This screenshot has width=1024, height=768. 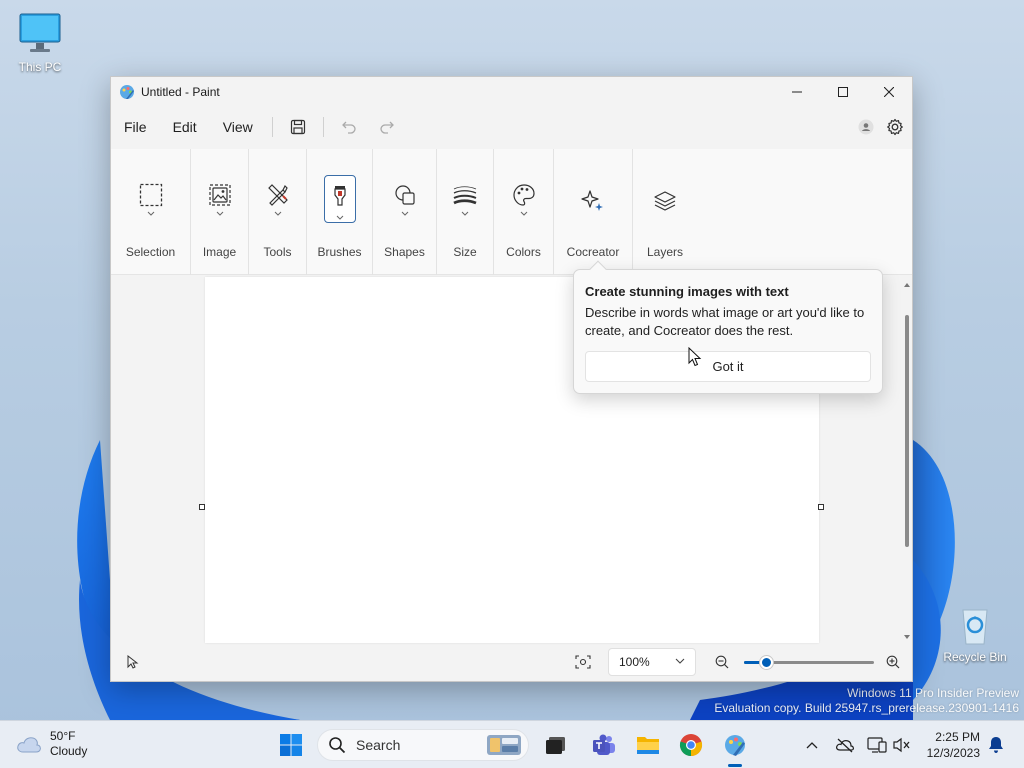 What do you see at coordinates (511, 92) in the screenshot?
I see `title-bar: Untitled - Paint` at bounding box center [511, 92].